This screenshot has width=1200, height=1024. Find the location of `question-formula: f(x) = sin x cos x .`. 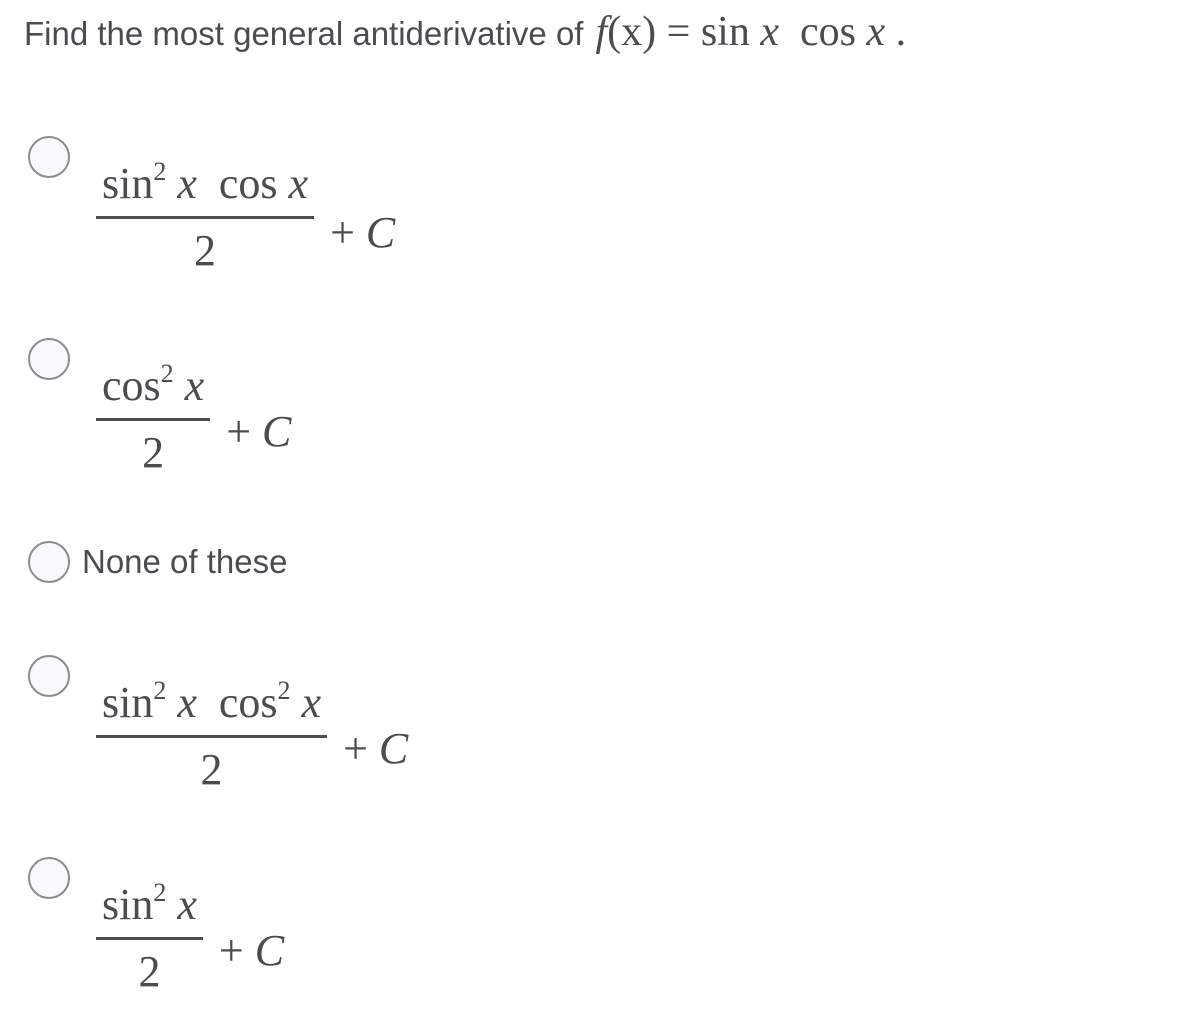

question-formula: f(x) = sin x cos x . is located at coordinates (751, 32).